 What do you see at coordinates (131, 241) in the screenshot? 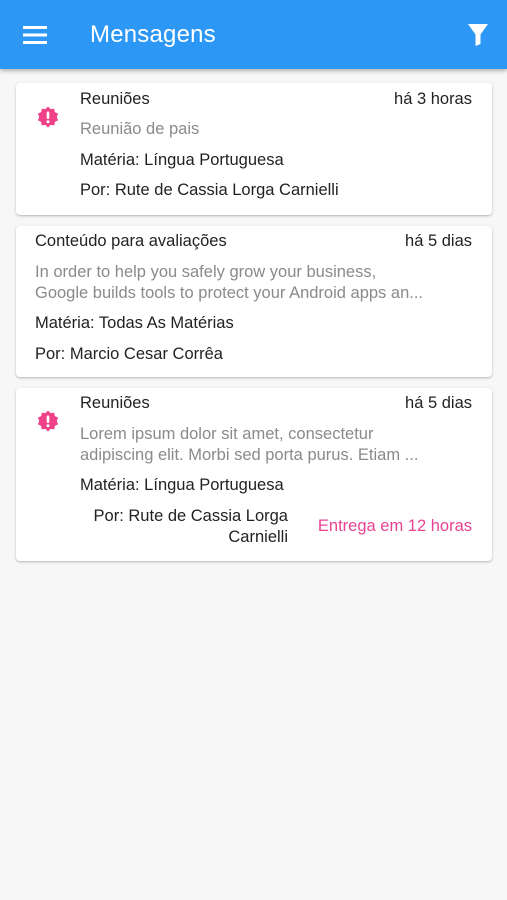
I see `message-subject: Conteúdo para avaliações` at bounding box center [131, 241].